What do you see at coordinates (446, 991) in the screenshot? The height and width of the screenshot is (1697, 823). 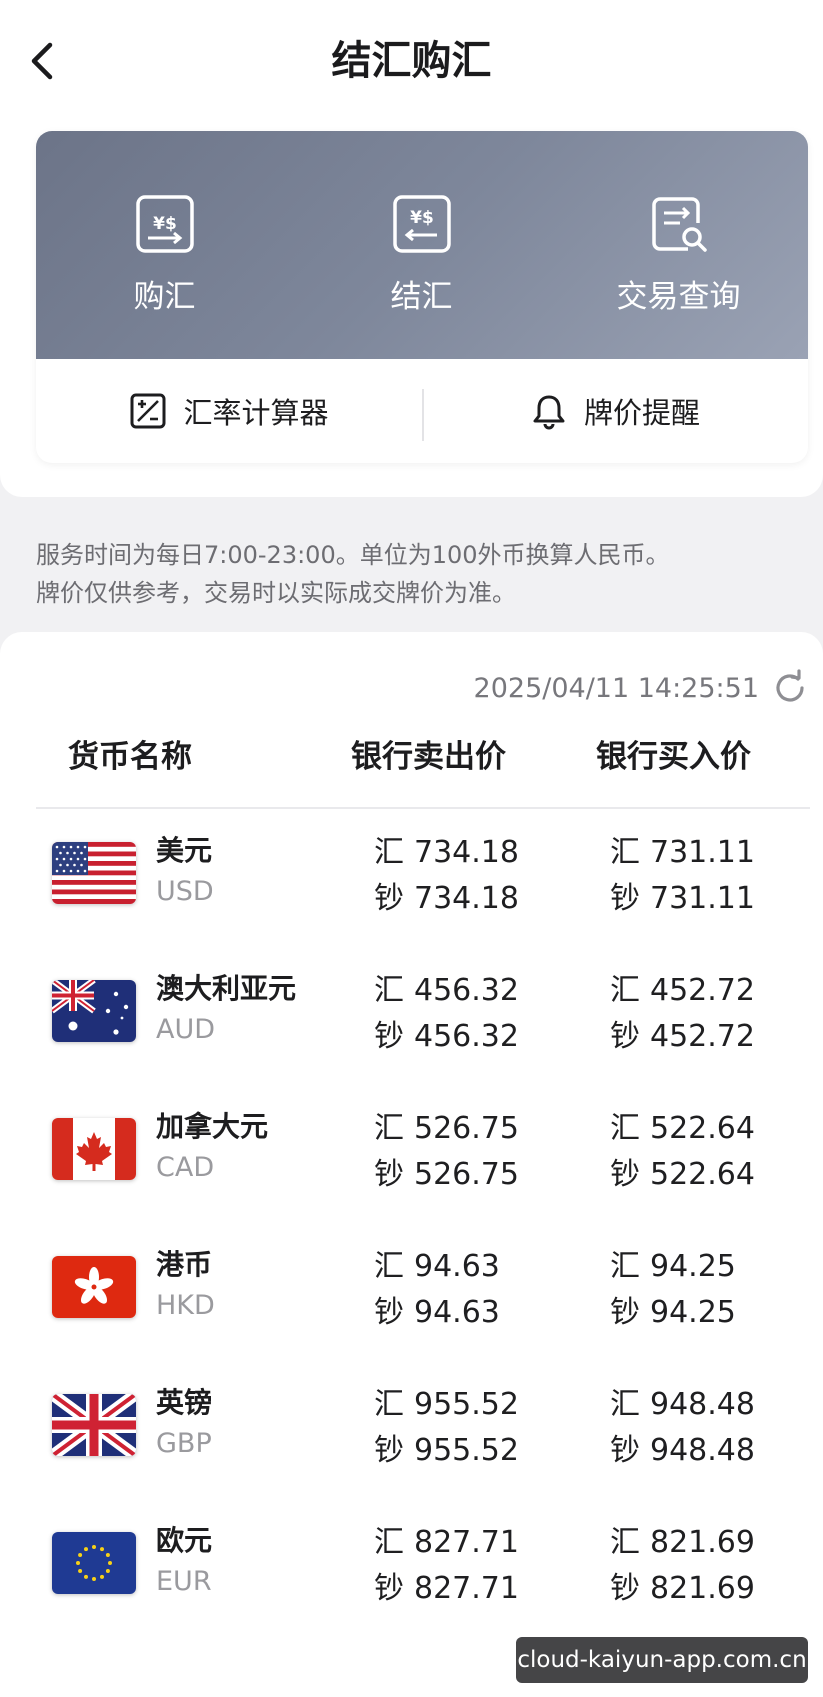 I see `sell-remit-price: 汇 456.32` at bounding box center [446, 991].